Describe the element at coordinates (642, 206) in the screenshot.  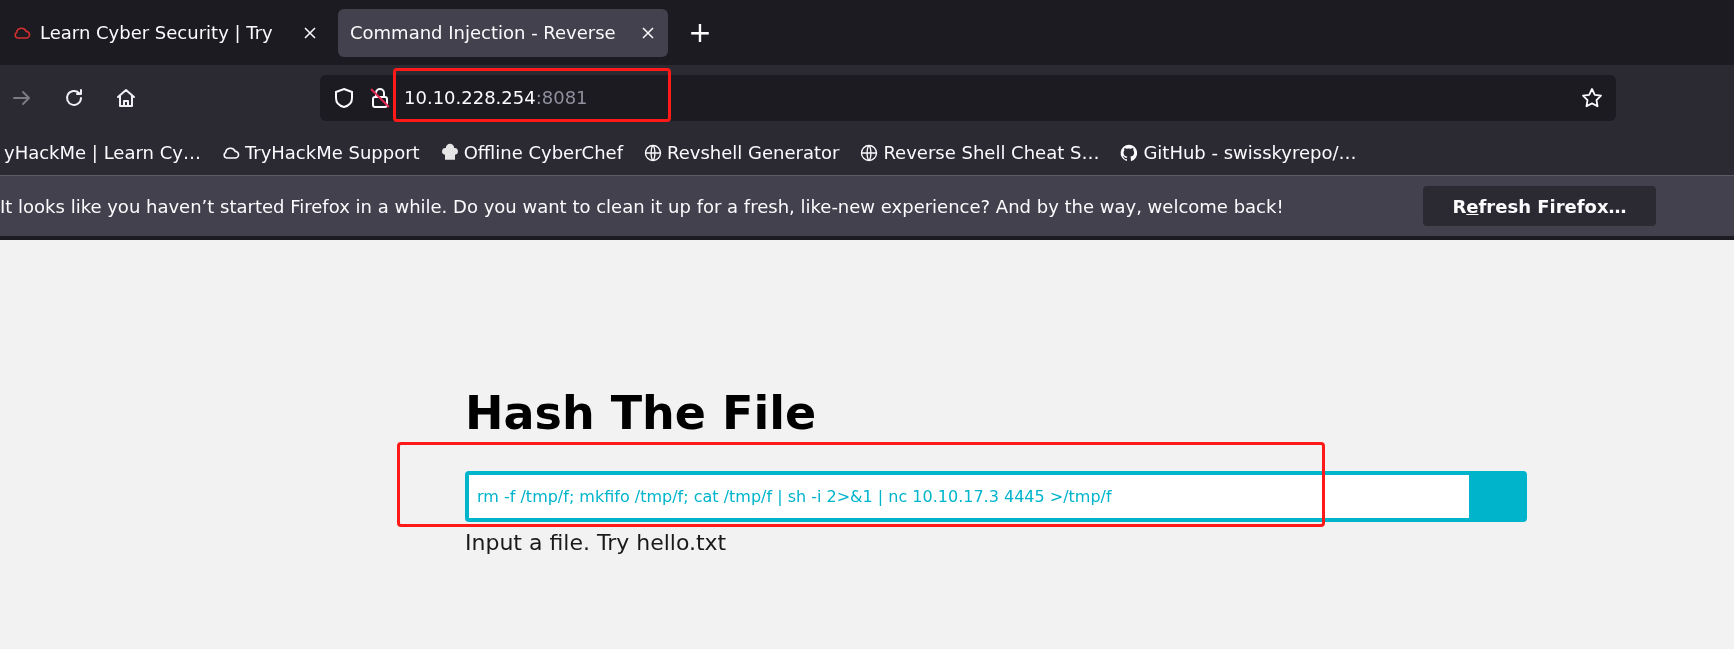
I see `notification-message: It looks like you haven’t started Firefox in a while. Do you want to clean it up for a fresh, like-new experience? And by the way, welcome back!` at that location.